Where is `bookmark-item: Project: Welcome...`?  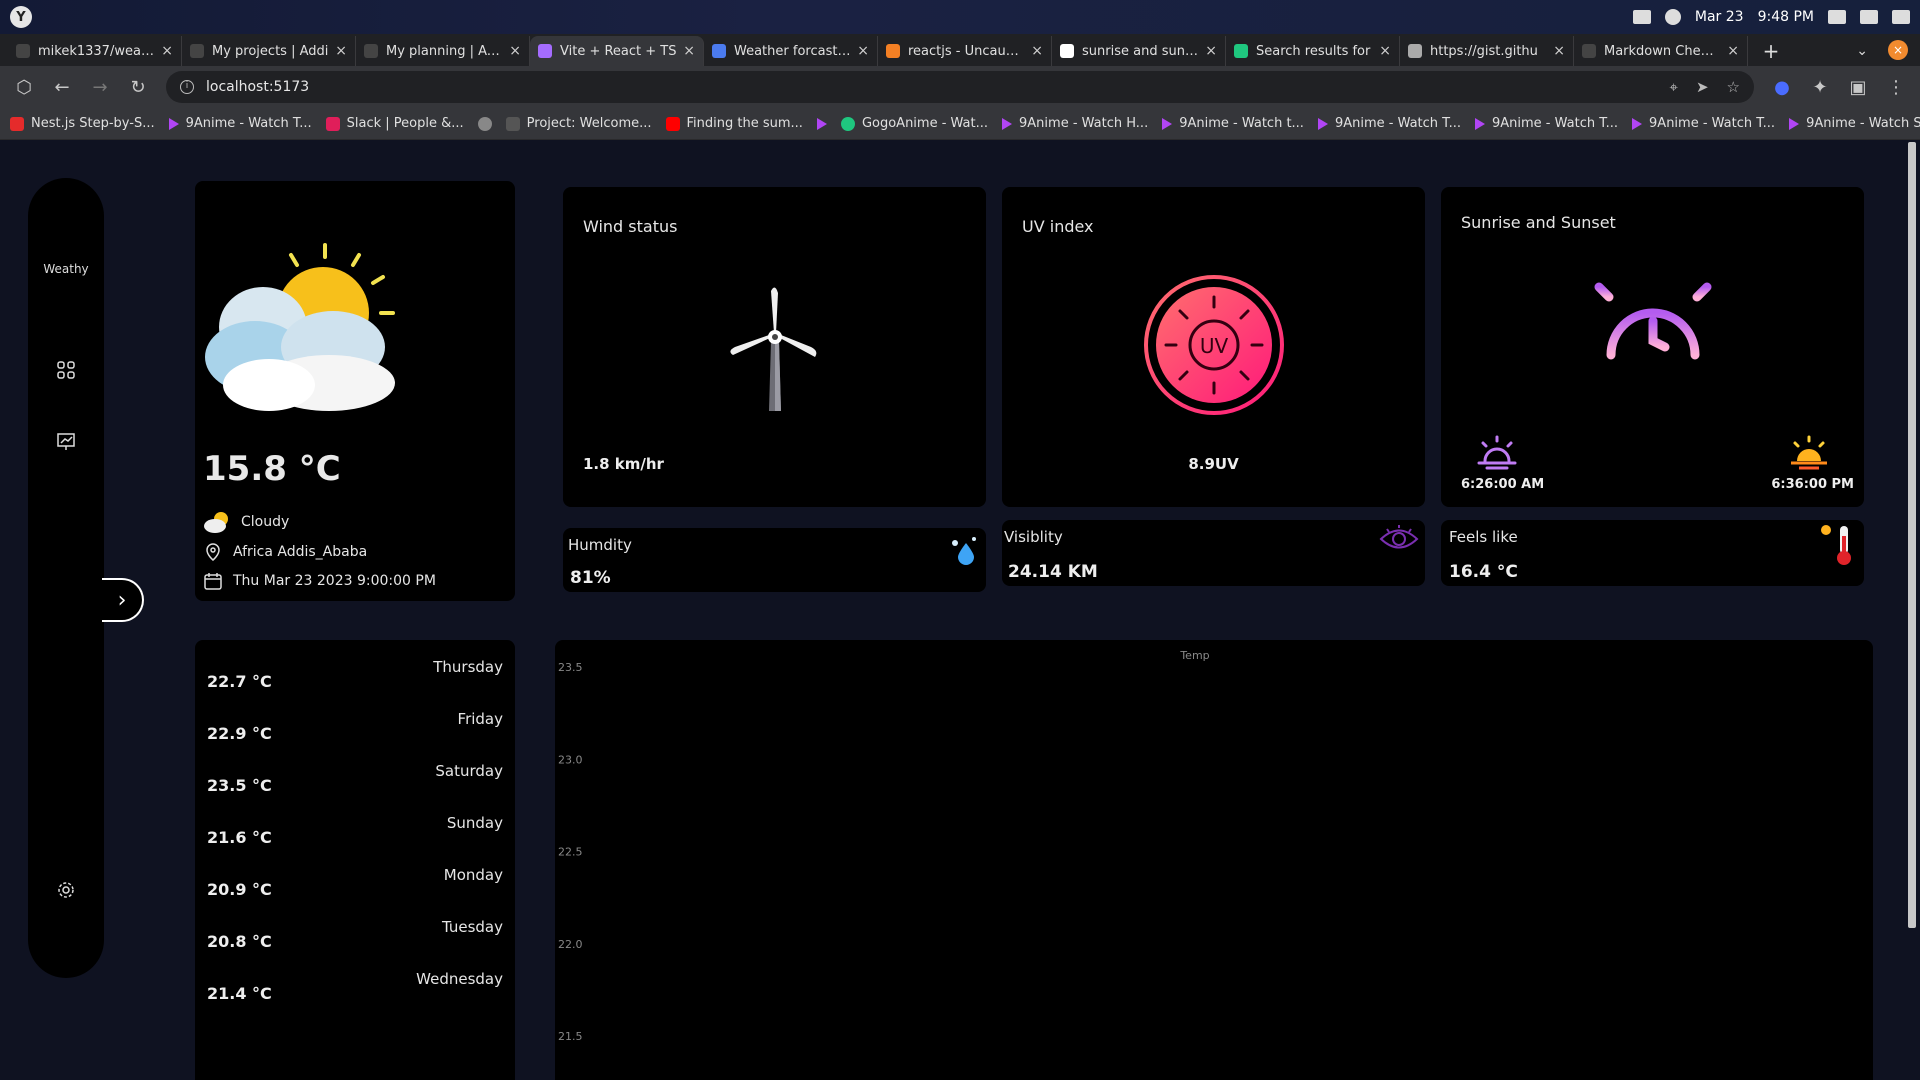
bookmark-item: Project: Welcome... is located at coordinates (578, 123).